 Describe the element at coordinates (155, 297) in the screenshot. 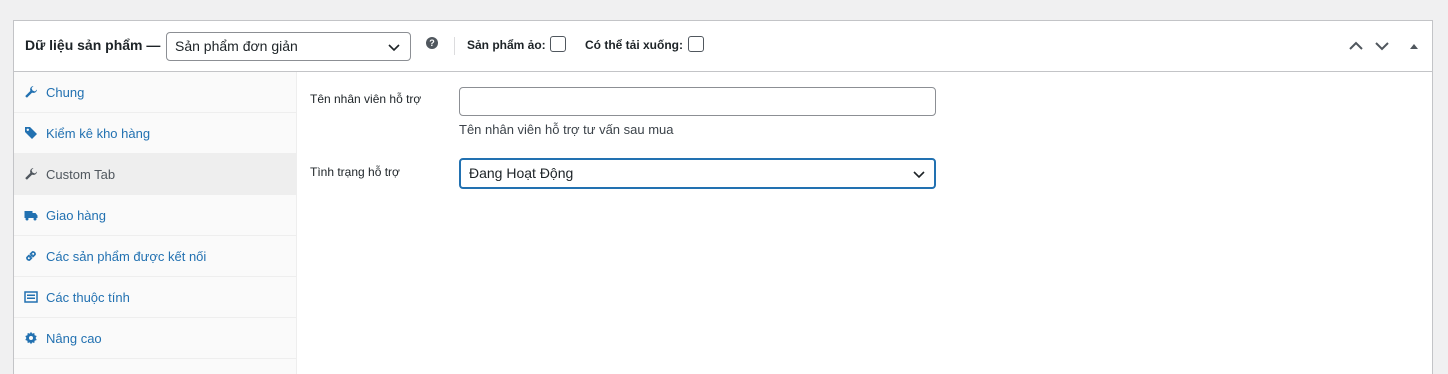

I see `tab-attributes: Các thuộc tính` at that location.